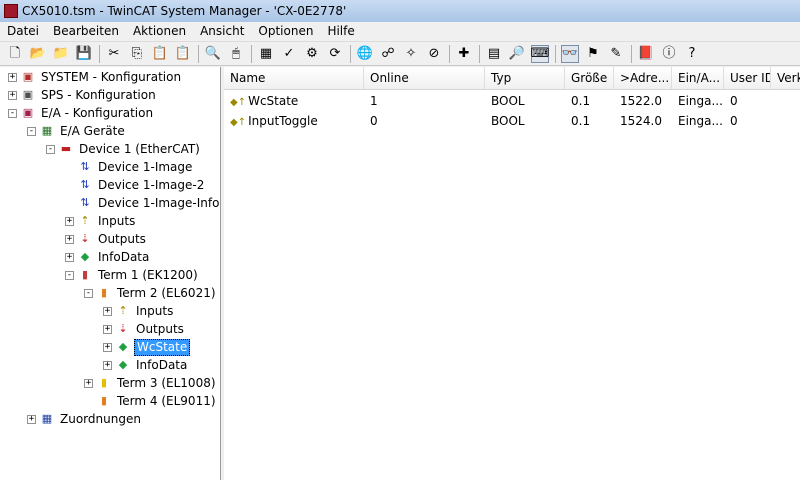 The width and height of the screenshot is (800, 480). I want to click on info-icon: ⓘ, so click(669, 54).